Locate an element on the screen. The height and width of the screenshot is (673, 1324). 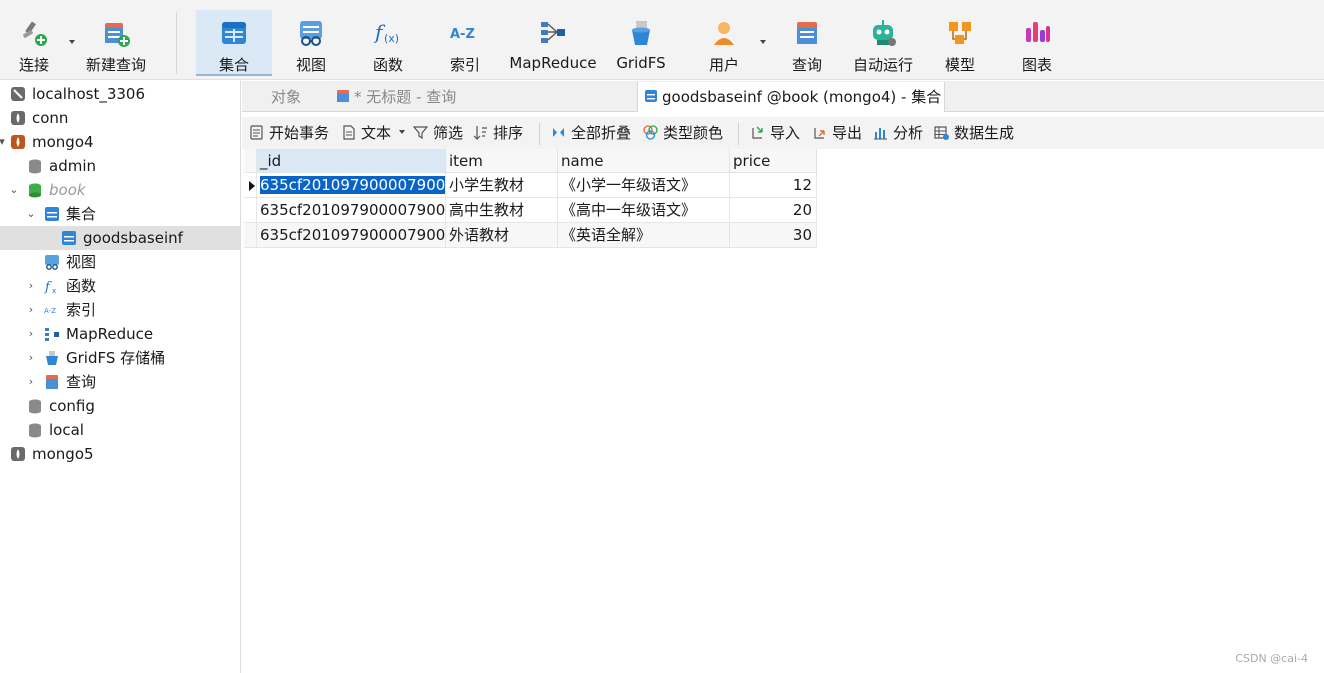
new-query-button: 新建查询 is located at coordinates (116, 43).